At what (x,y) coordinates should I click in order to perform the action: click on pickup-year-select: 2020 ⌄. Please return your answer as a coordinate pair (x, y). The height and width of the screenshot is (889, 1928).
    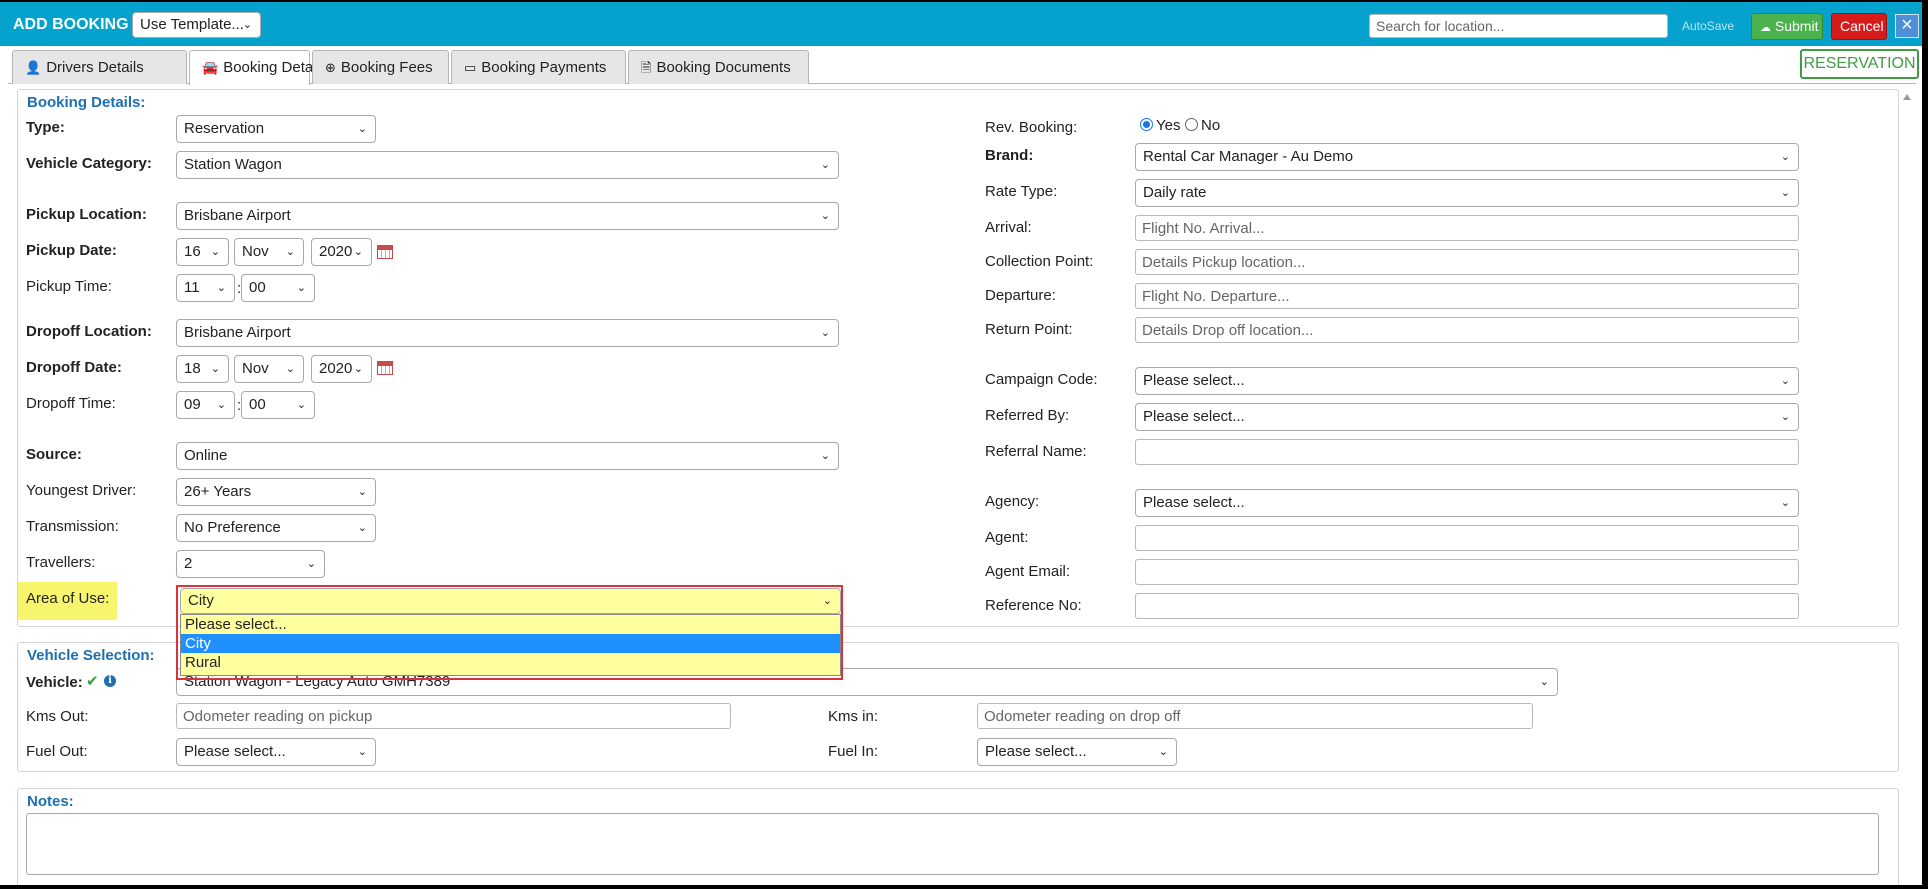
    Looking at the image, I should click on (341, 252).